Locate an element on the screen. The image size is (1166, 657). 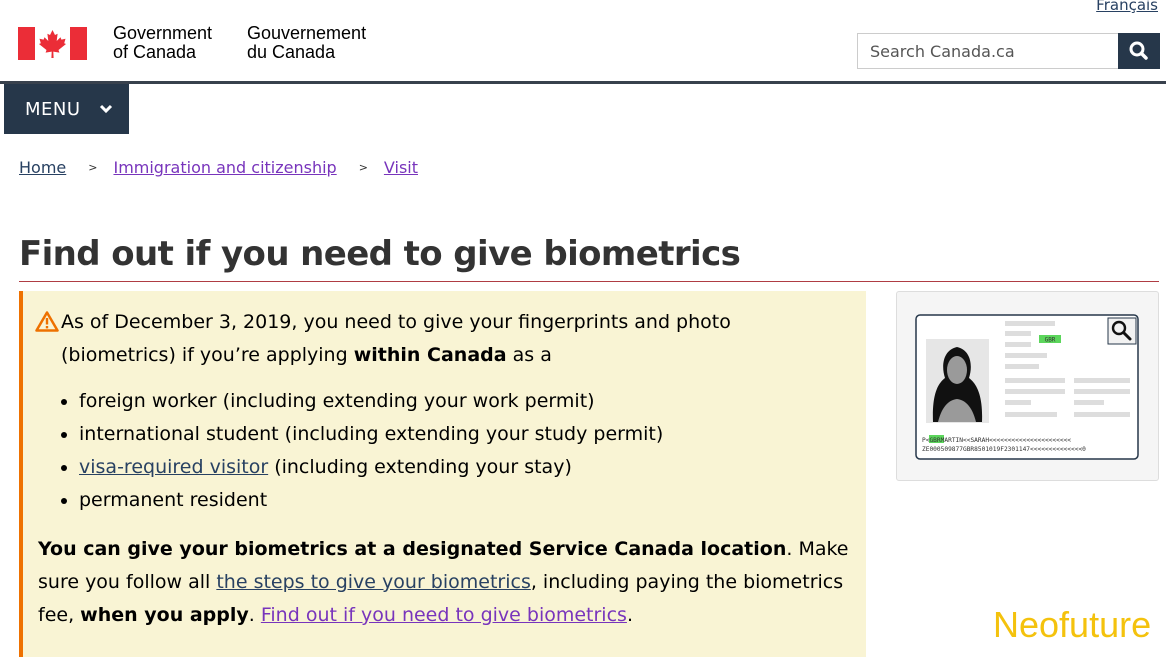
p2-bold-when-you-apply: when you apply is located at coordinates (164, 615).